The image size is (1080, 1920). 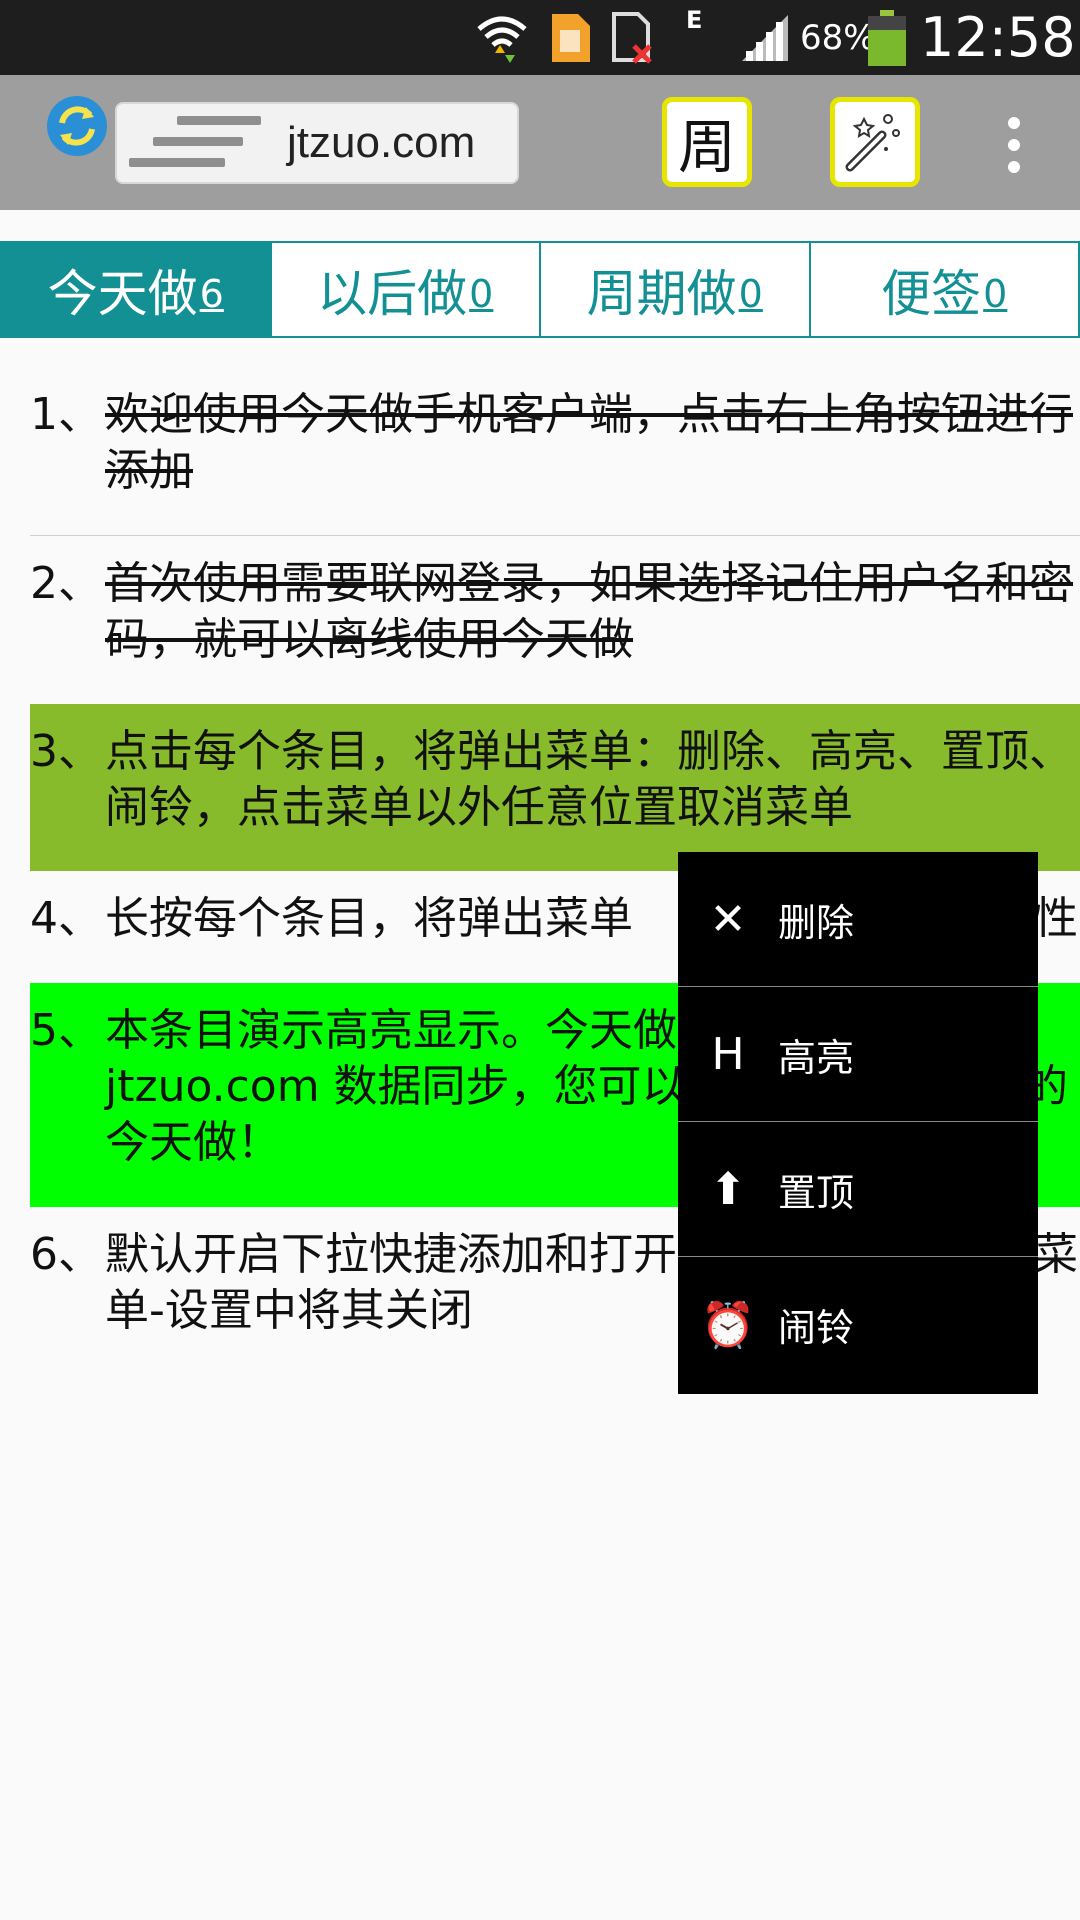 I want to click on menu-item-alarm: ⏰ 闹铃, so click(x=858, y=1324).